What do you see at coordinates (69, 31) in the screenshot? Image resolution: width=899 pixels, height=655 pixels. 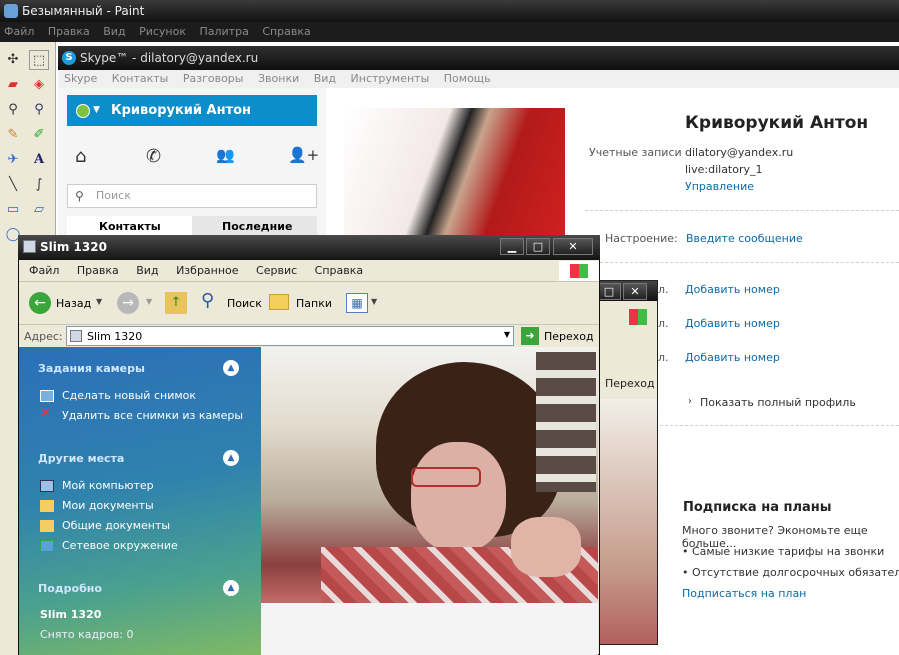 I see `paint-menu-edit: Правка` at bounding box center [69, 31].